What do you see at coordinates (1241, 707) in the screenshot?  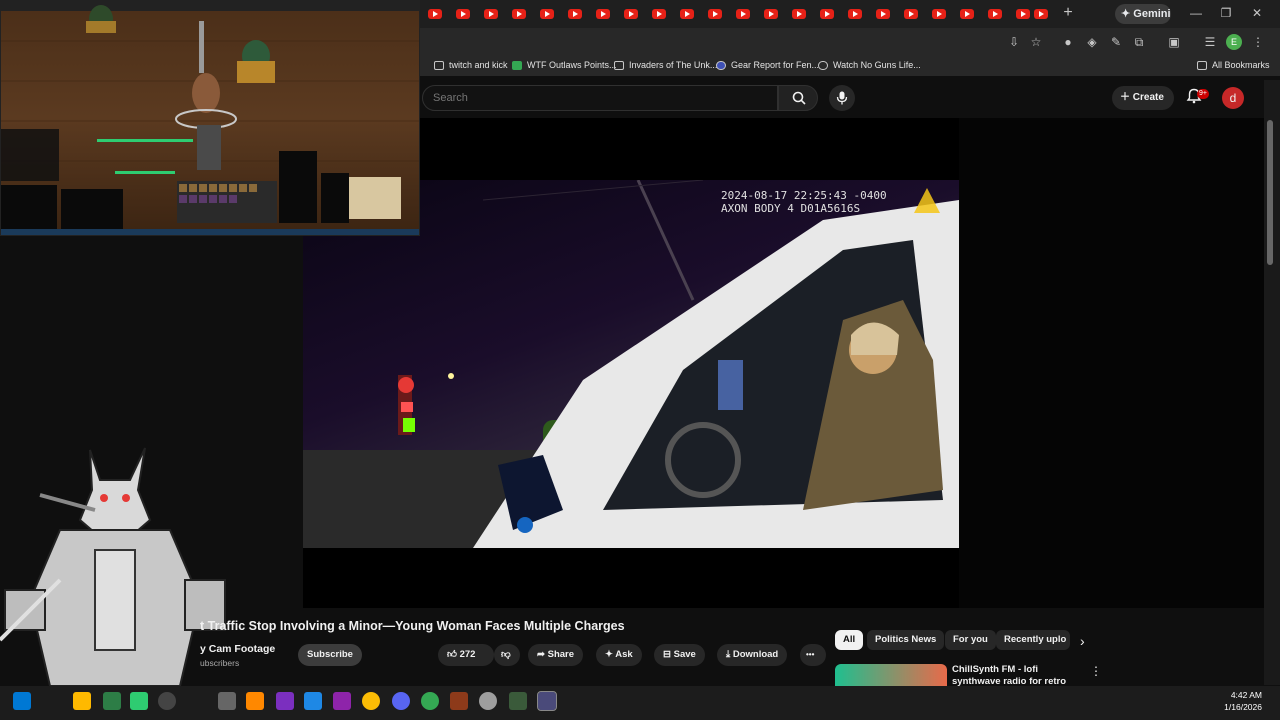 I see `taskbar-date: 1/16/2026` at bounding box center [1241, 707].